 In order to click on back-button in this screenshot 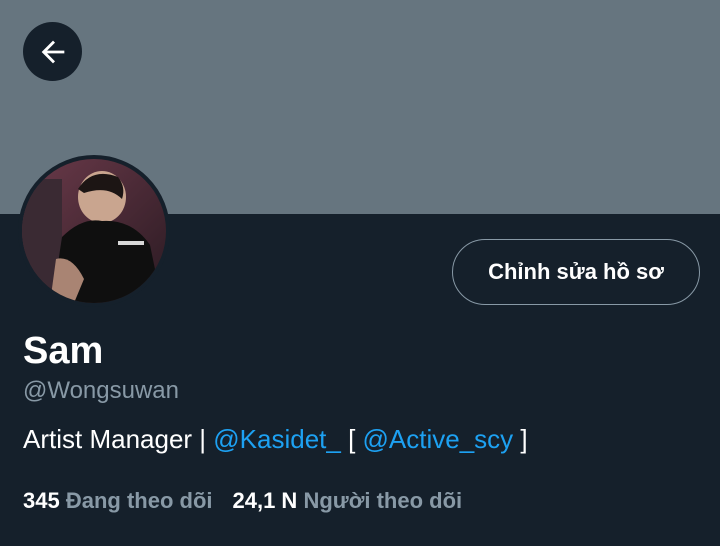, I will do `click(52, 51)`.